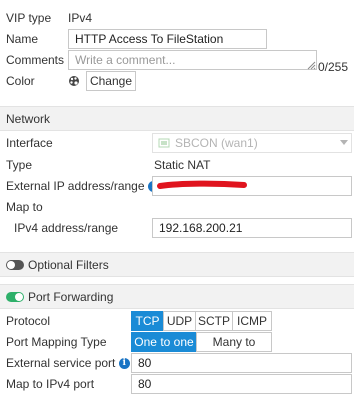  What do you see at coordinates (177, 118) in the screenshot?
I see `network-section-header: Network` at bounding box center [177, 118].